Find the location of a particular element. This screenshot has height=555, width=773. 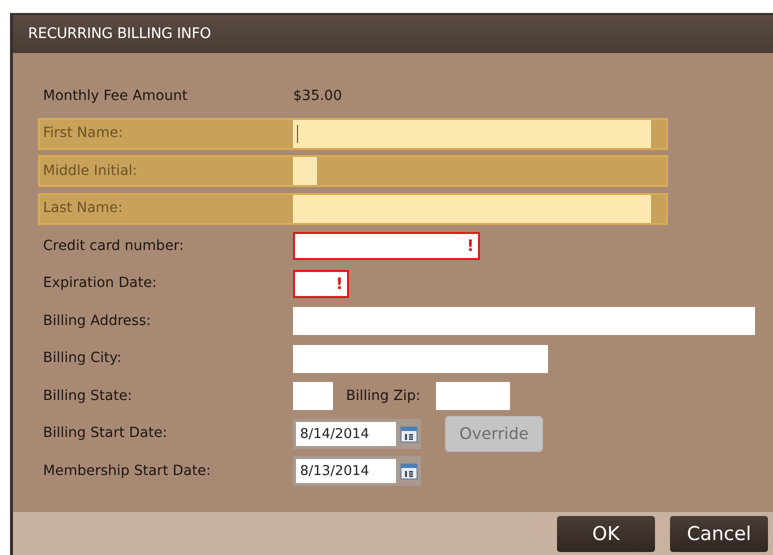

fee-value: $35.00 is located at coordinates (318, 96).